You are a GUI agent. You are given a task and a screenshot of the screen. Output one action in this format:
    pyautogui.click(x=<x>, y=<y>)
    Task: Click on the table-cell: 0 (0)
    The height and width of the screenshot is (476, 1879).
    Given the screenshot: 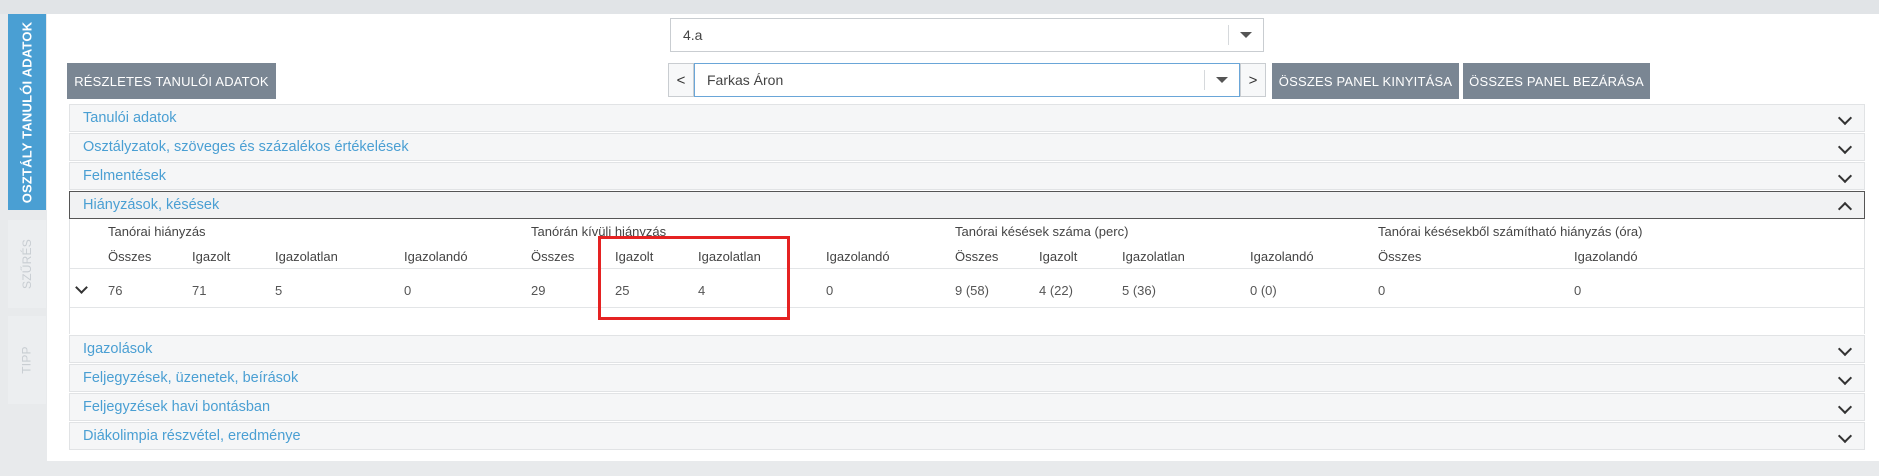 What is the action you would take?
    pyautogui.click(x=1263, y=290)
    